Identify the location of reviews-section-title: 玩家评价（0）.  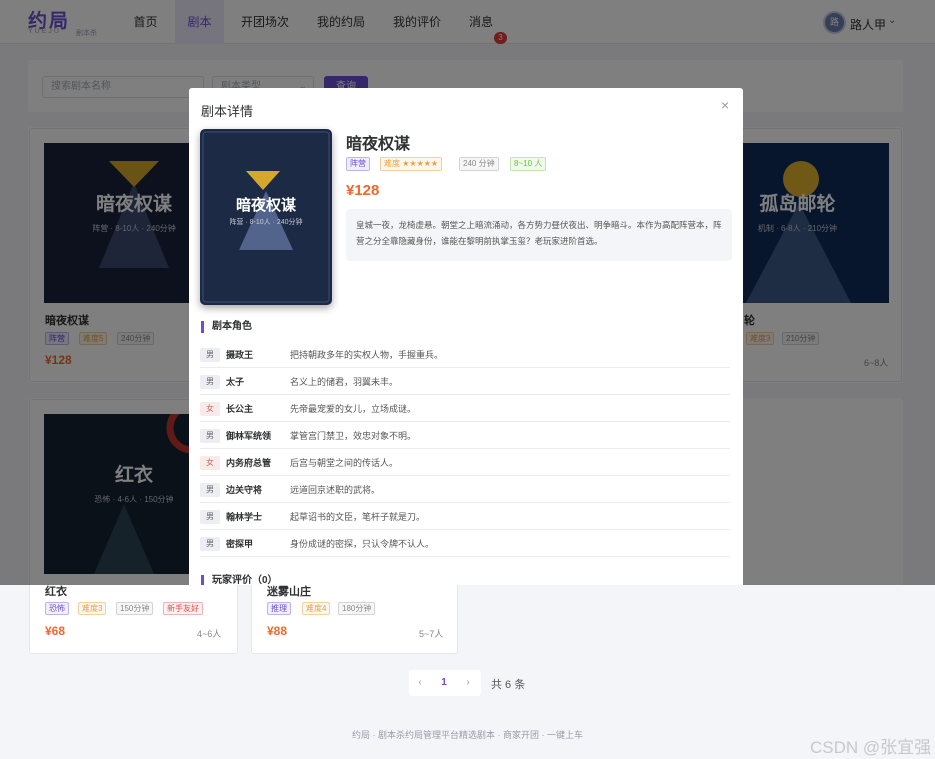
(239, 580).